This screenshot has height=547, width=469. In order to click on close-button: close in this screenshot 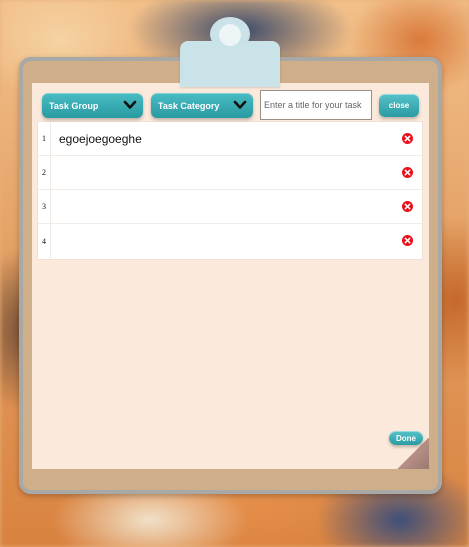, I will do `click(399, 105)`.